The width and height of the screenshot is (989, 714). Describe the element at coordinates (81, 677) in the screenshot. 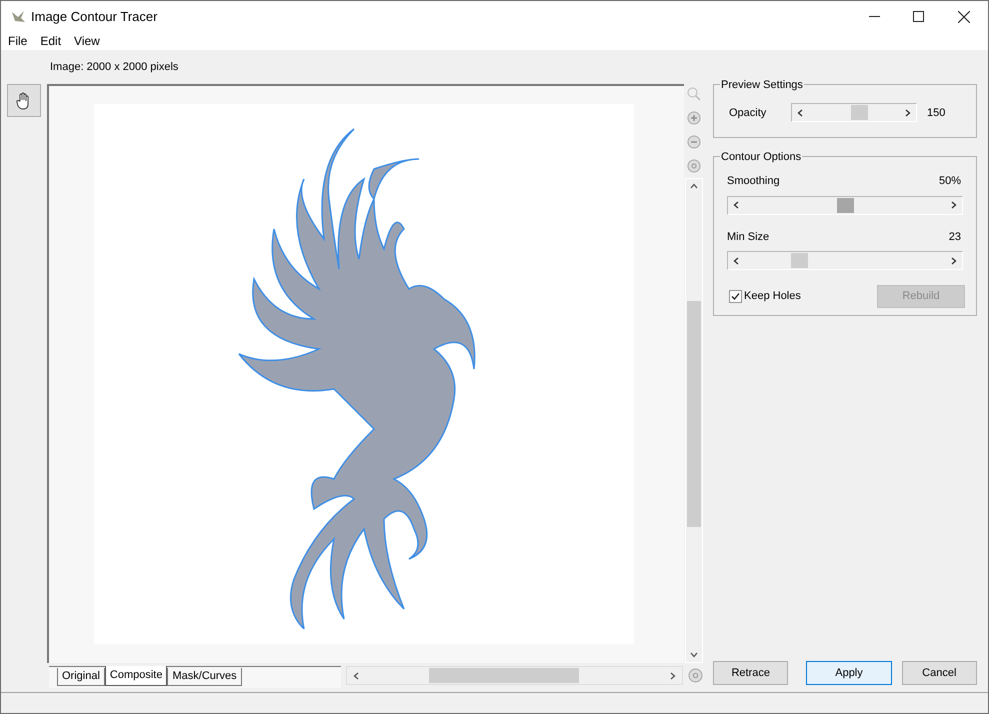

I see `view-tab: Original` at that location.